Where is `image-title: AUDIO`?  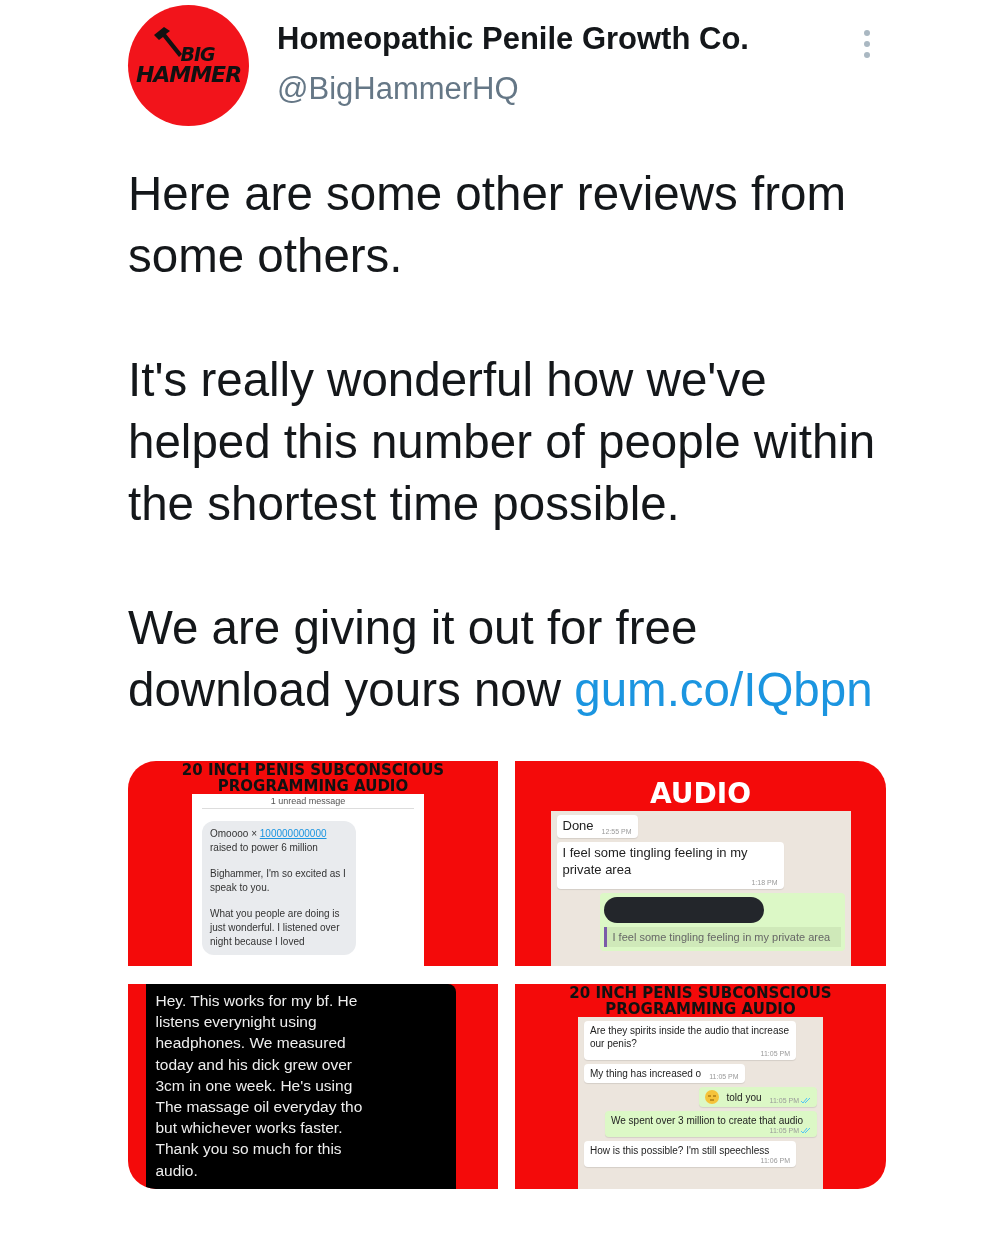 image-title: AUDIO is located at coordinates (700, 794).